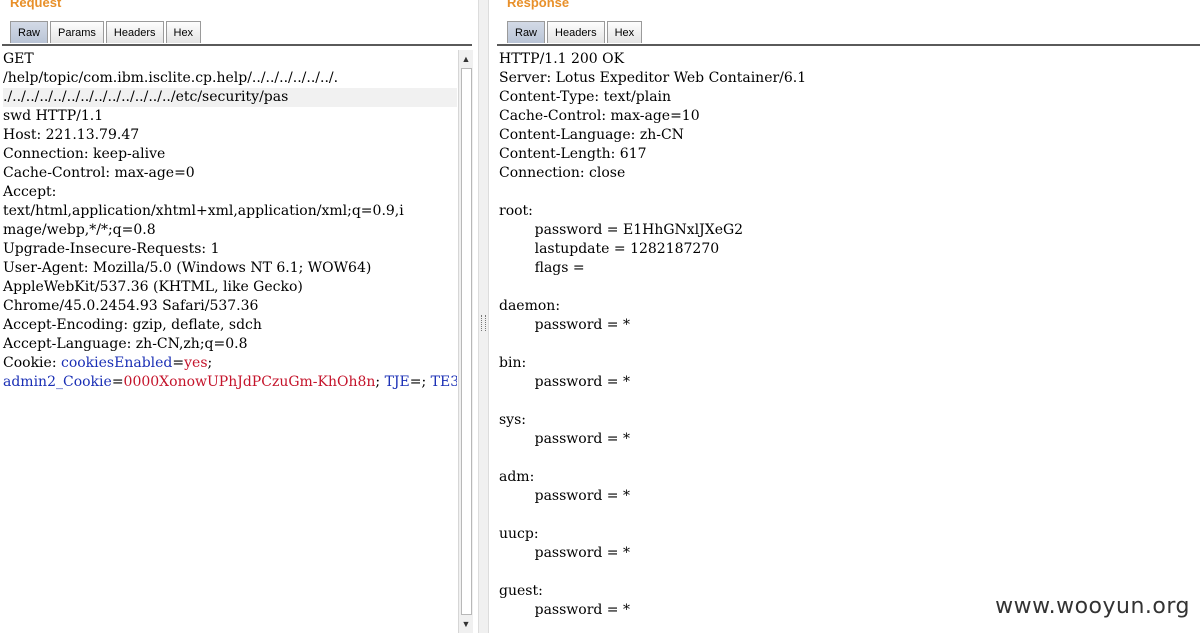 This screenshot has width=1200, height=633. Describe the element at coordinates (466, 59) in the screenshot. I see `scroll-up-arrow-icon: ▲` at that location.